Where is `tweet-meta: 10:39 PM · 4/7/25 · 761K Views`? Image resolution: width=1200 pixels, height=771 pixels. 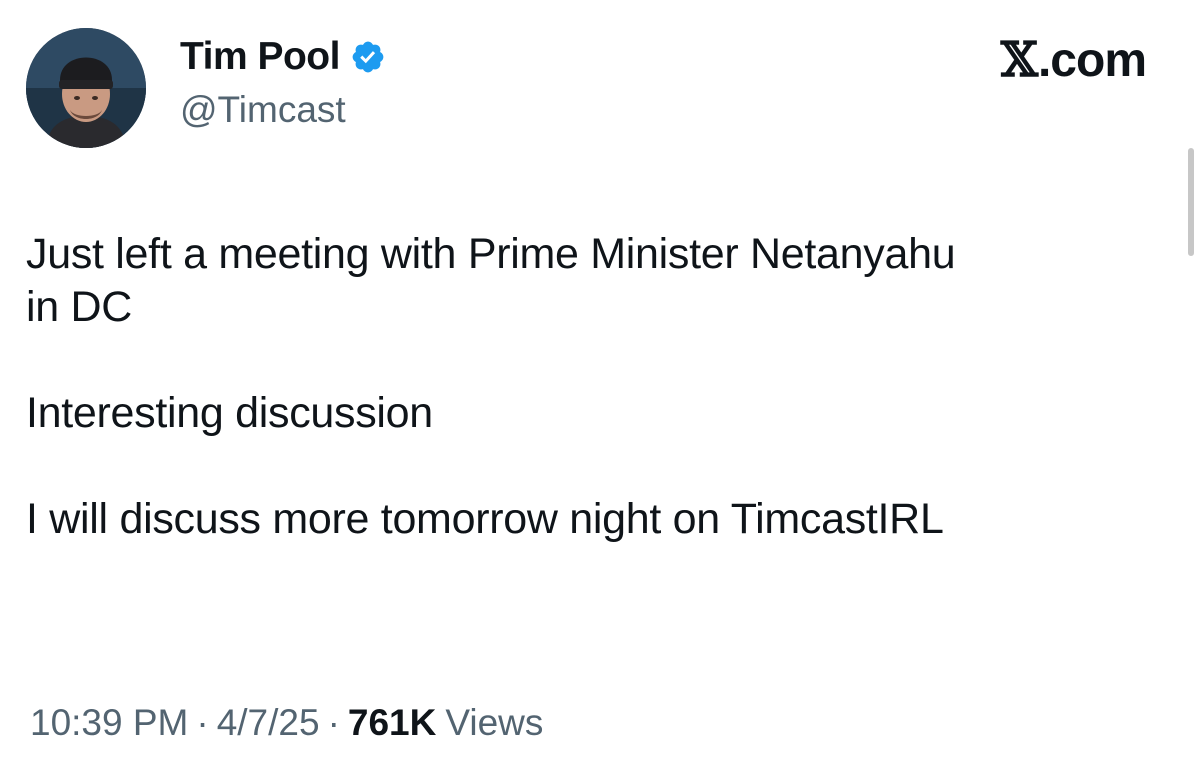
tweet-meta: 10:39 PM · 4/7/25 · 761K Views is located at coordinates (286, 723).